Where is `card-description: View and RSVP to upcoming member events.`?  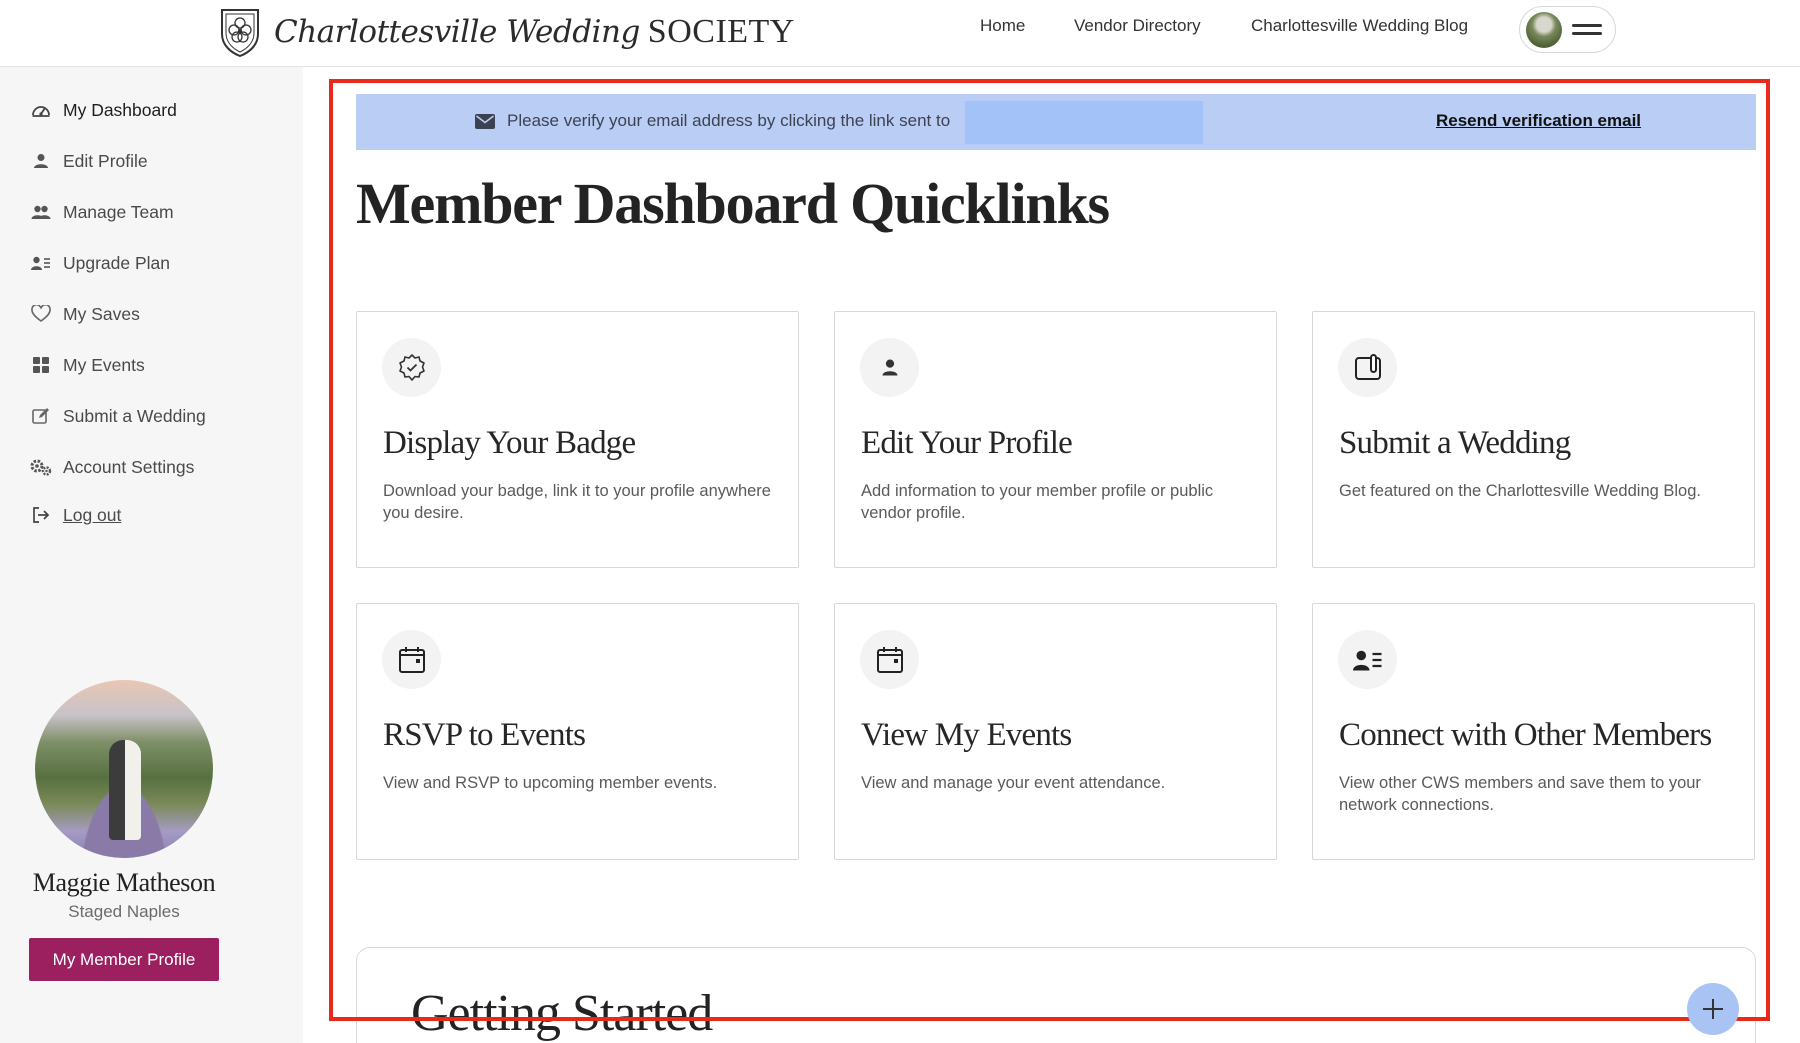 card-description: View and RSVP to upcoming member events. is located at coordinates (550, 783).